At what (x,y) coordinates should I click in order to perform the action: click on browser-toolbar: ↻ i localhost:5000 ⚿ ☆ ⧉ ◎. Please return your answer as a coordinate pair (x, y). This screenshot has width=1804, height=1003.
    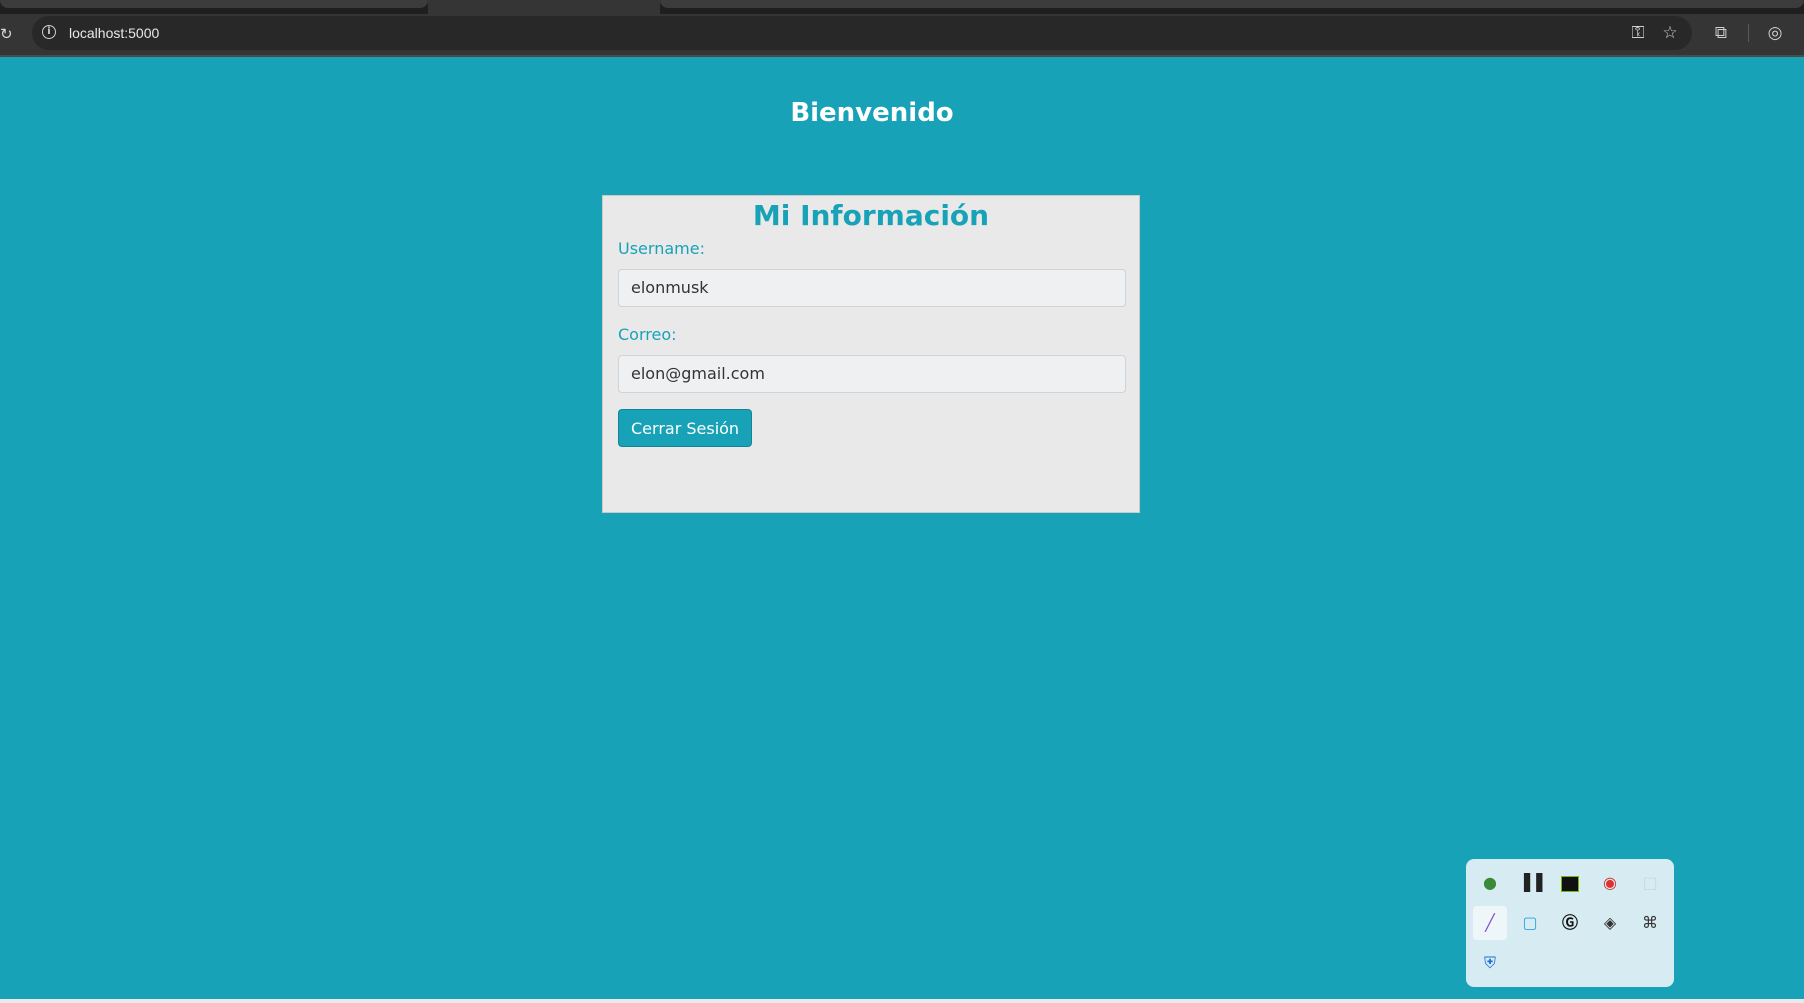
    Looking at the image, I should click on (902, 34).